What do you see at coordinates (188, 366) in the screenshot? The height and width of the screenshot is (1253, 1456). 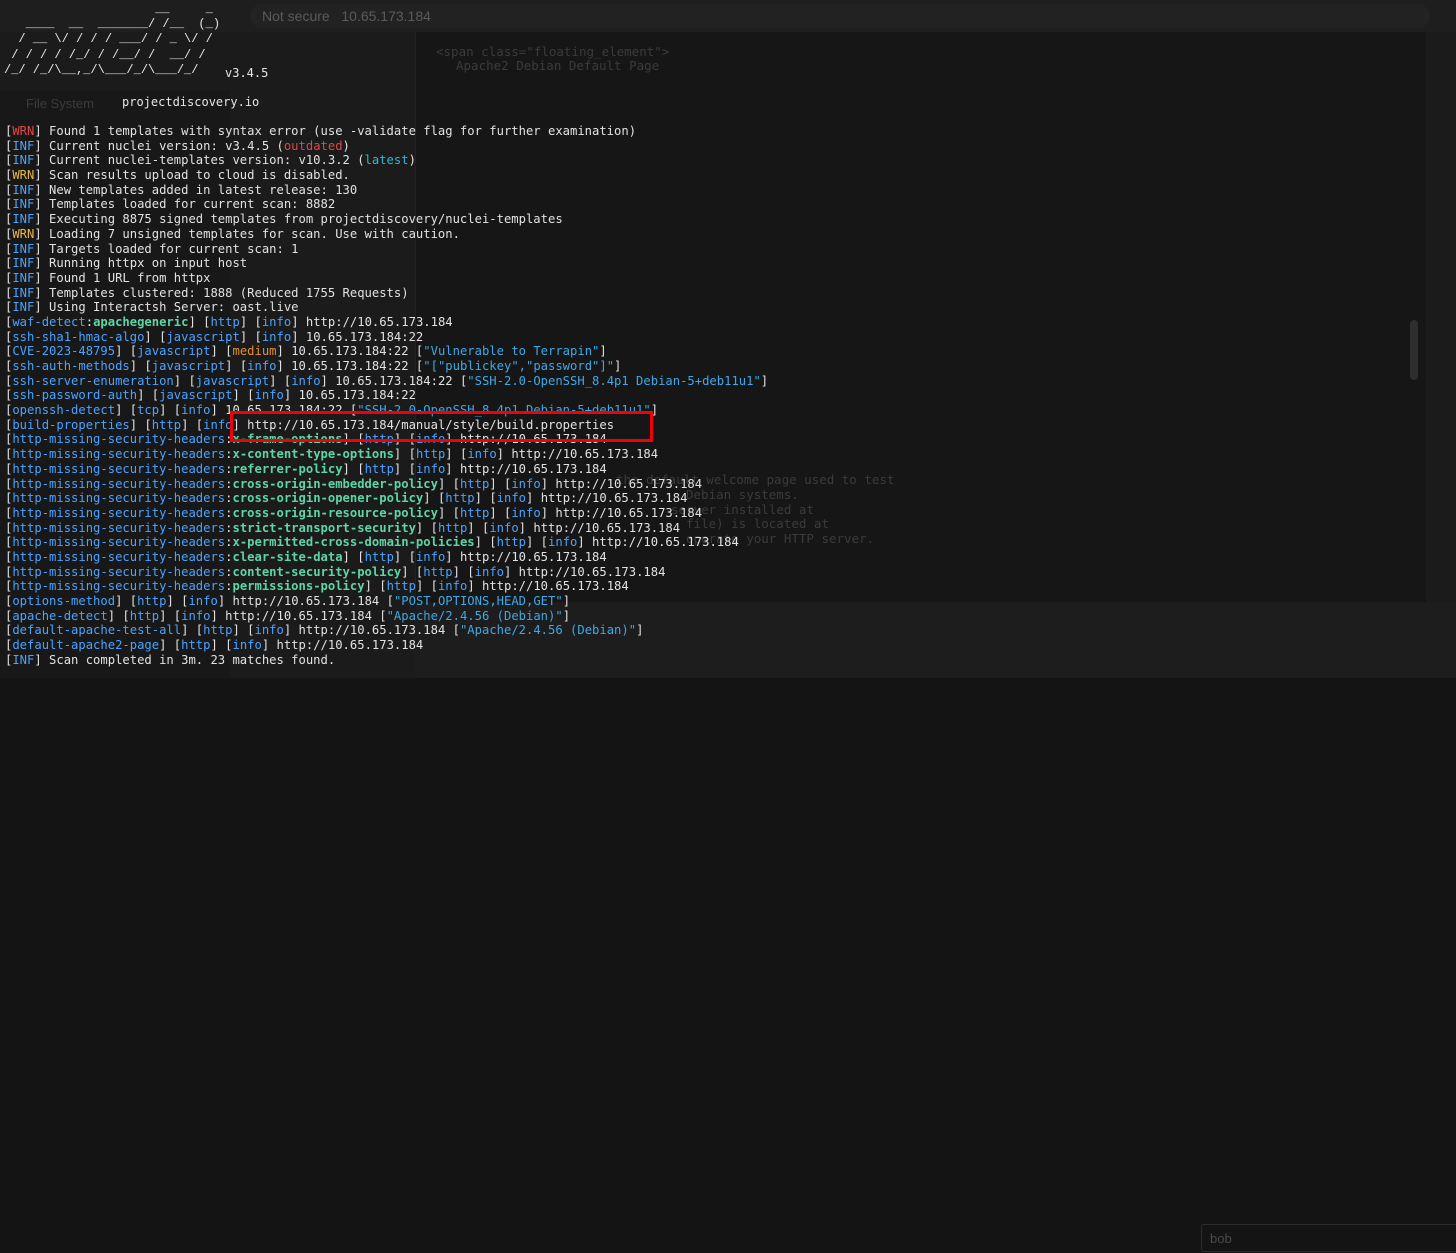 I see `log-segment: javascript` at bounding box center [188, 366].